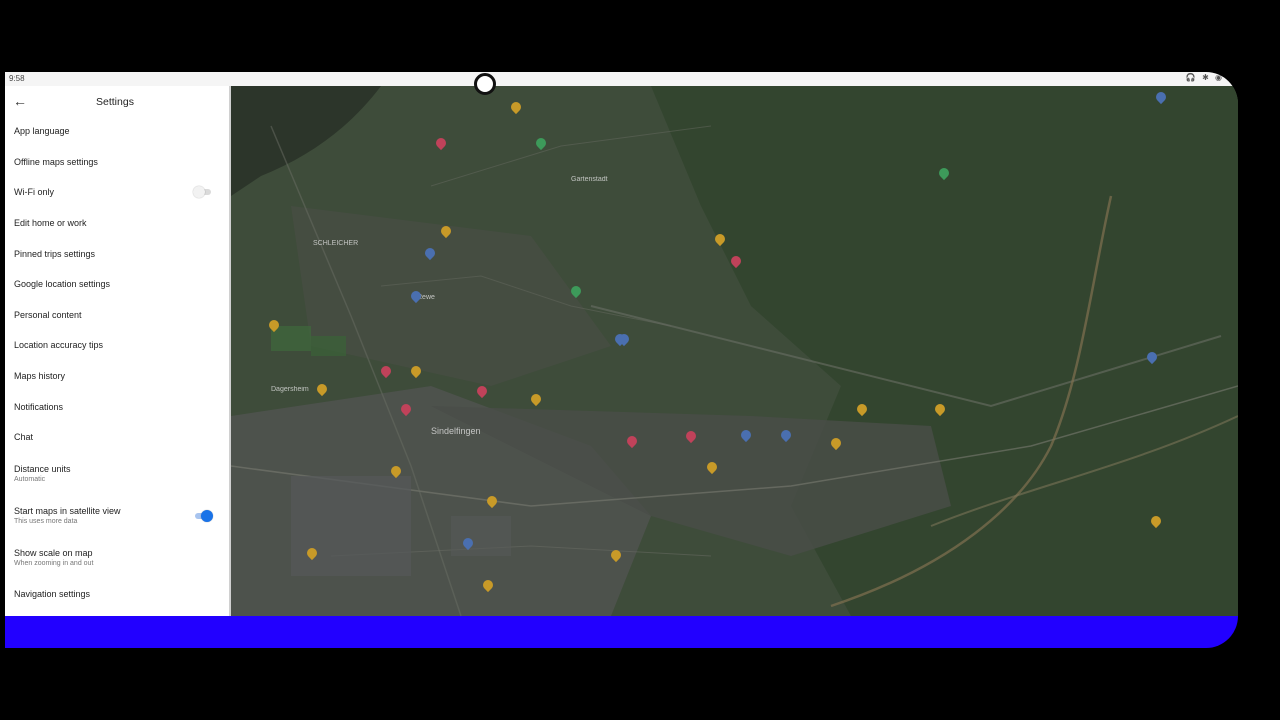 This screenshot has height=720, width=1280. What do you see at coordinates (202, 192) in the screenshot?
I see `wifi-only-toggle` at bounding box center [202, 192].